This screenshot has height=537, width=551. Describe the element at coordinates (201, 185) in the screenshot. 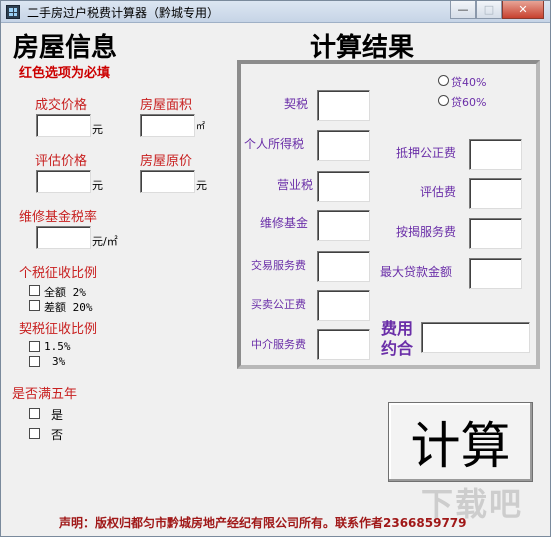

I see `original-price-unit: 元` at that location.